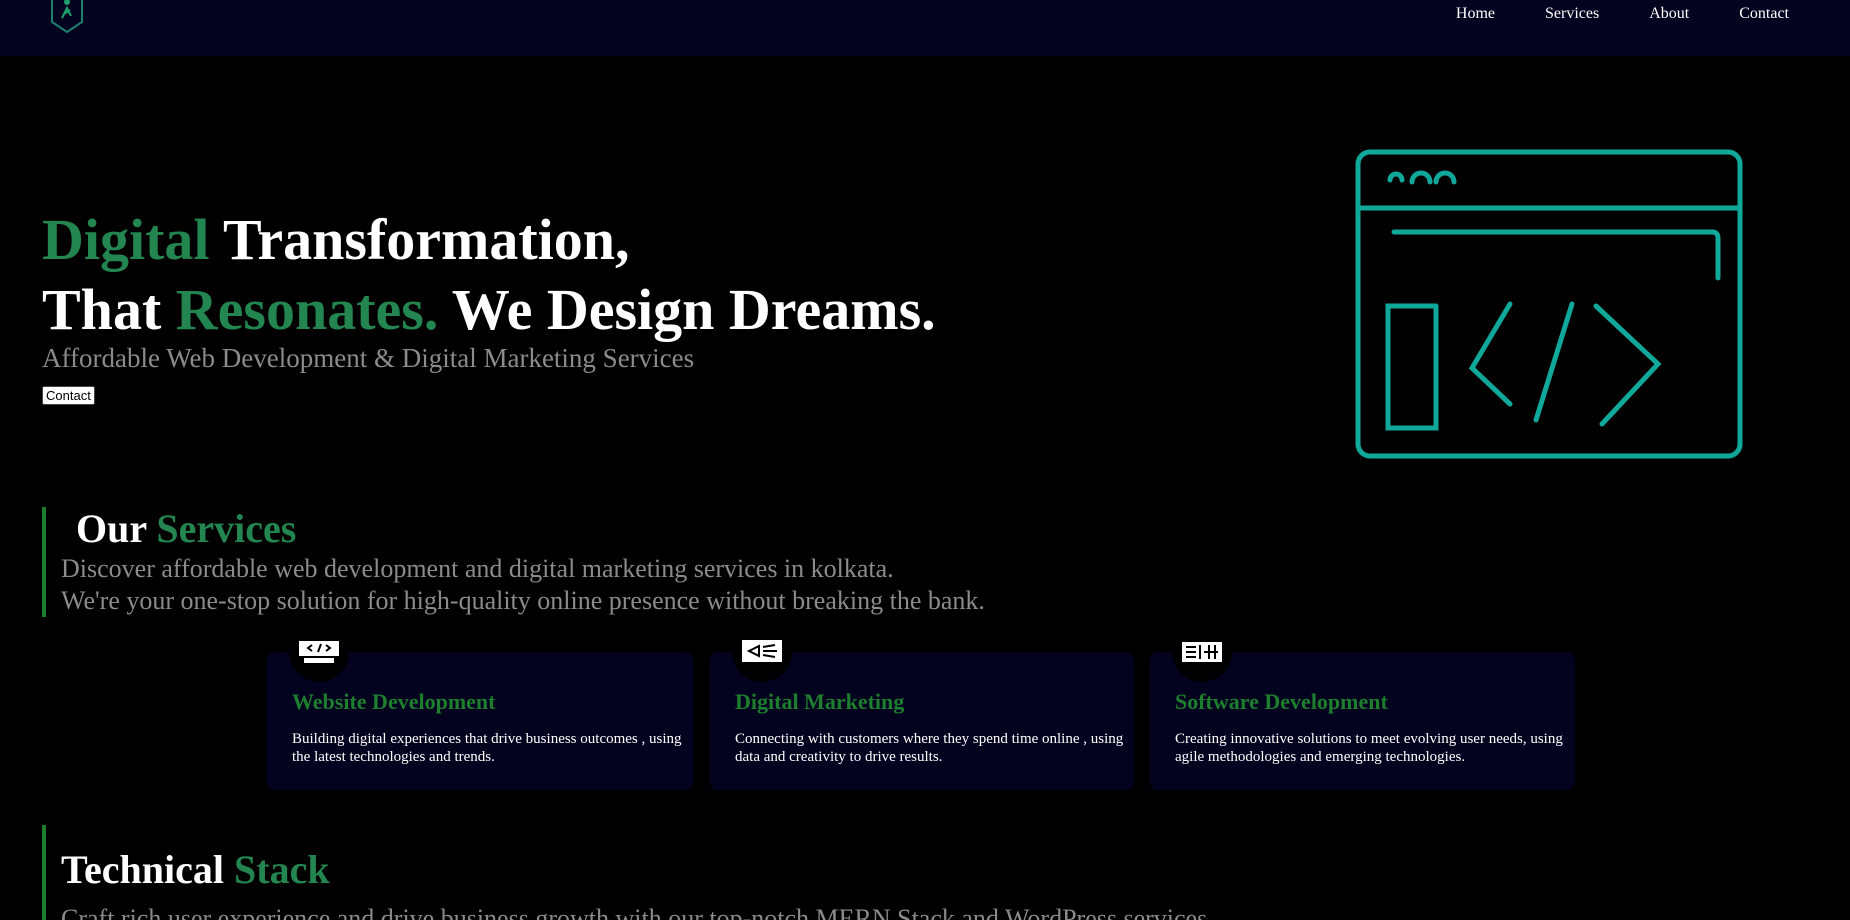 This screenshot has width=1850, height=920. What do you see at coordinates (307, 309) in the screenshot?
I see `hero-title-resonates: Resonates.` at bounding box center [307, 309].